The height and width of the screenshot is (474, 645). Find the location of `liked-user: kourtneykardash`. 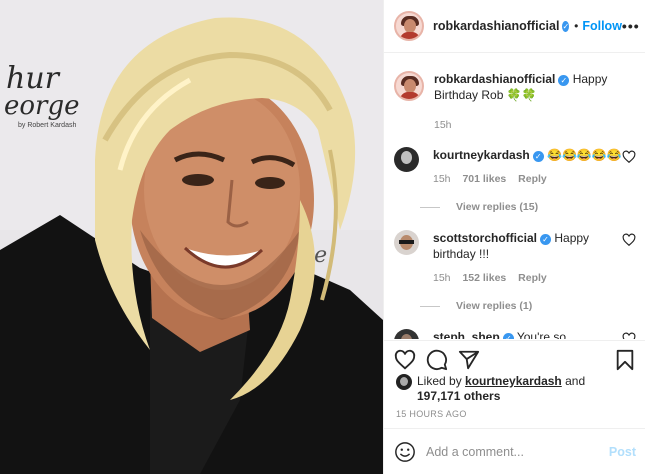

liked-user: kourtneykardash is located at coordinates (513, 381).